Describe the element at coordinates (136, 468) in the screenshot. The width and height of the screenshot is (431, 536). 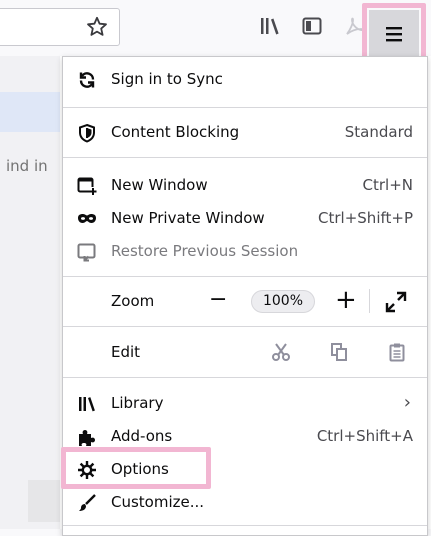
I see `options-highlight-box` at that location.